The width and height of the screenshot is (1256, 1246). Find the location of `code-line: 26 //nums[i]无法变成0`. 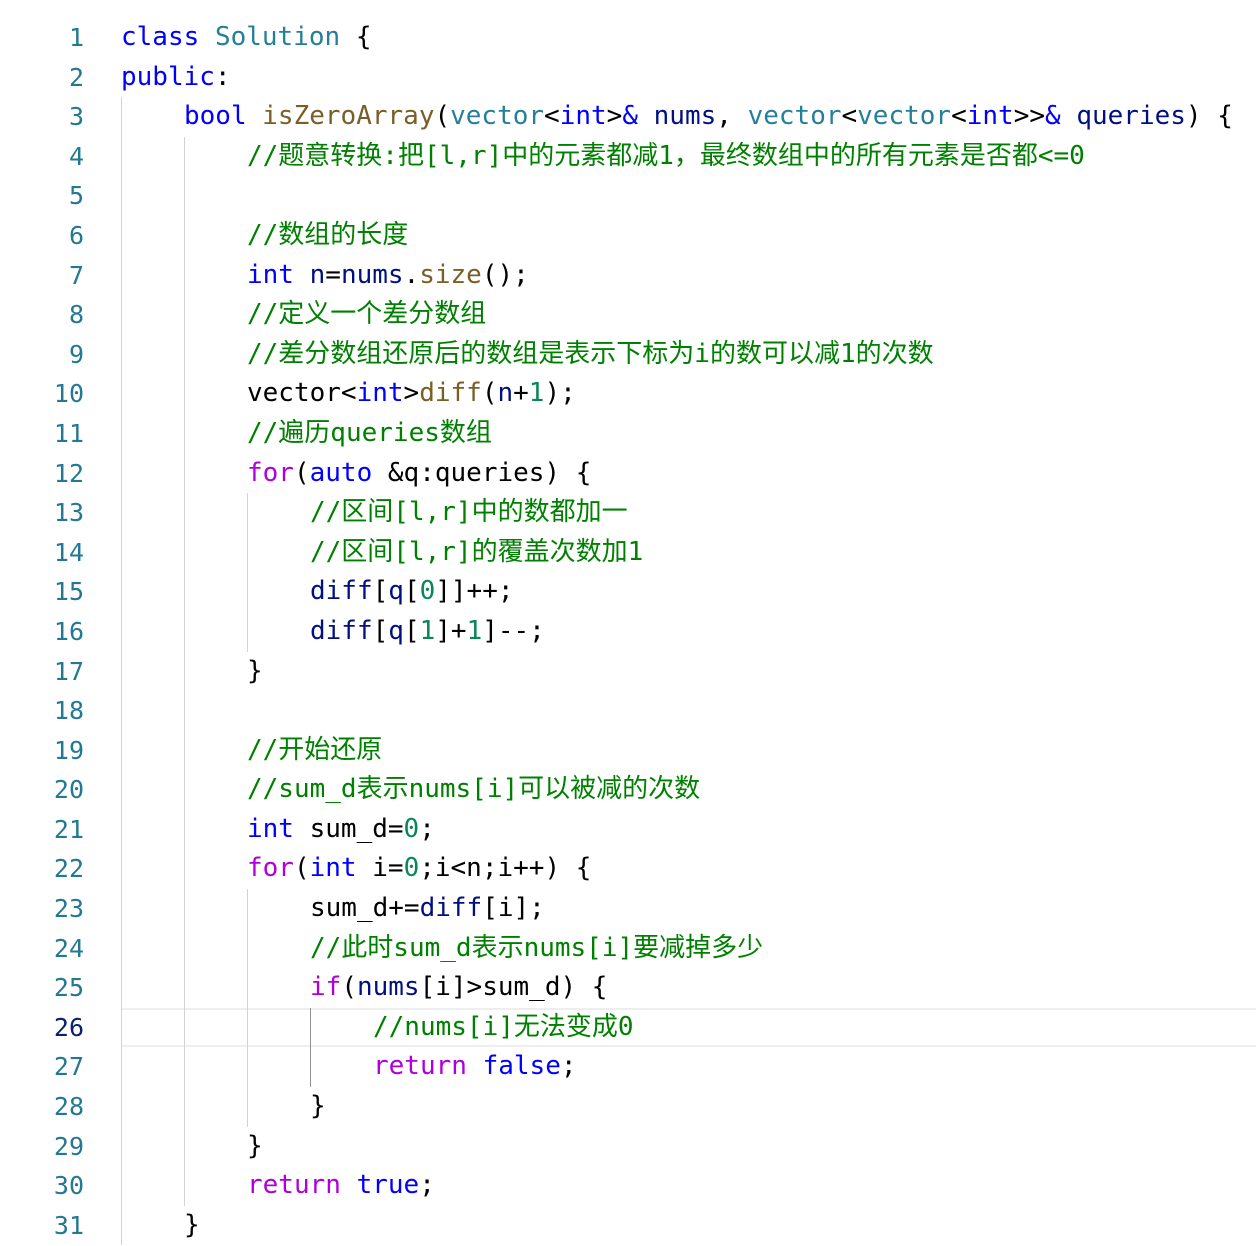

code-line: 26 //nums[i]无法变成0 is located at coordinates (628, 1027).